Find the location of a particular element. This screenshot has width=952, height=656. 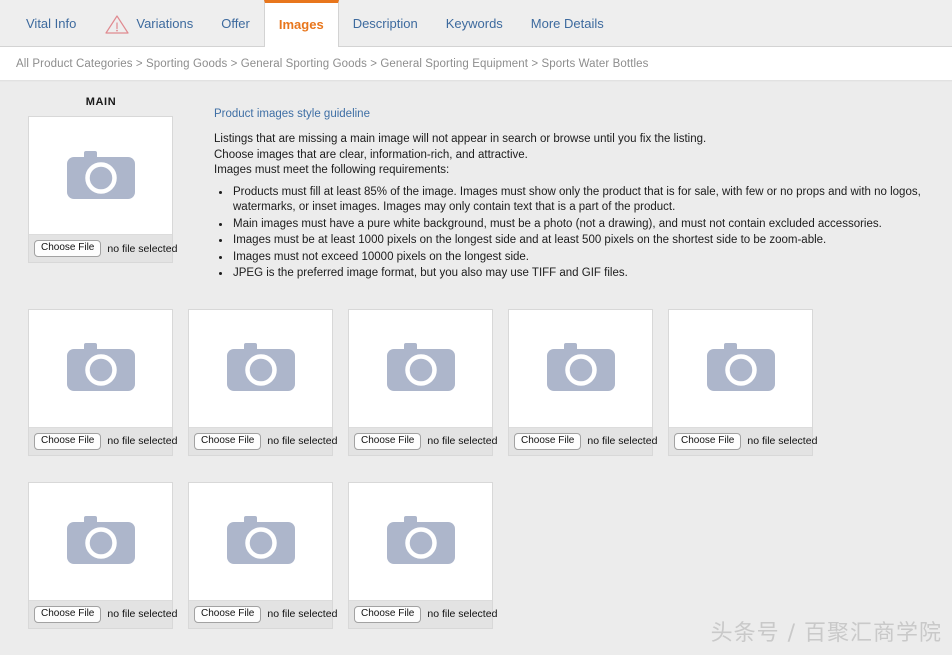

tab-label: Vital Info is located at coordinates (51, 23).